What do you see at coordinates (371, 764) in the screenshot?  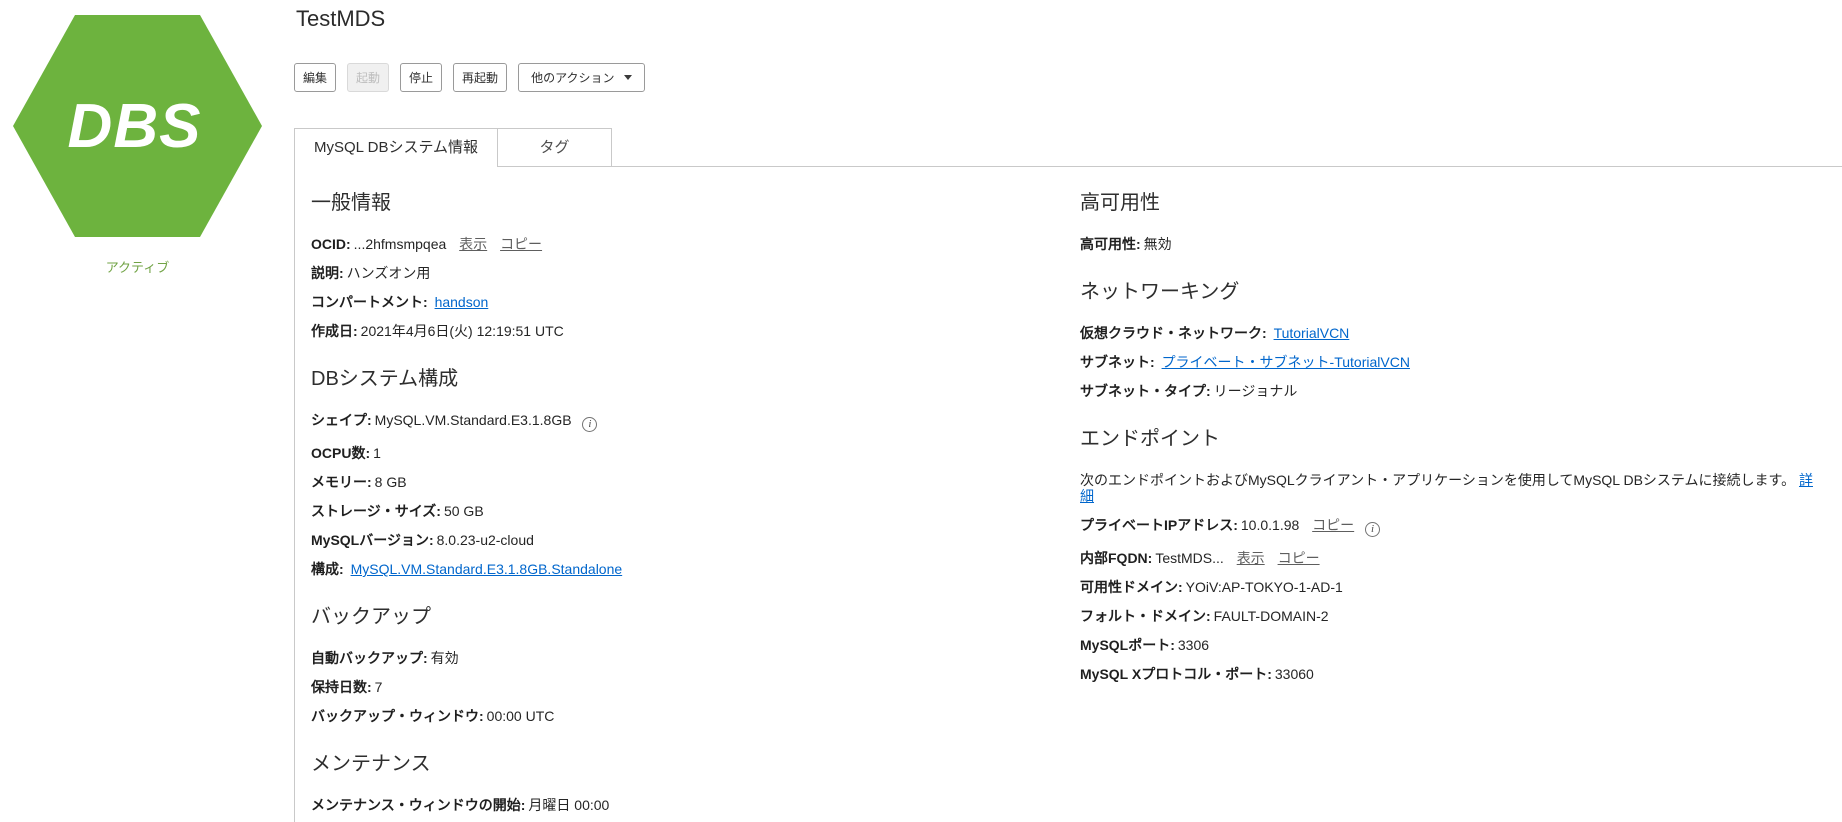 I see `section-maintenance: メンテナンス` at bounding box center [371, 764].